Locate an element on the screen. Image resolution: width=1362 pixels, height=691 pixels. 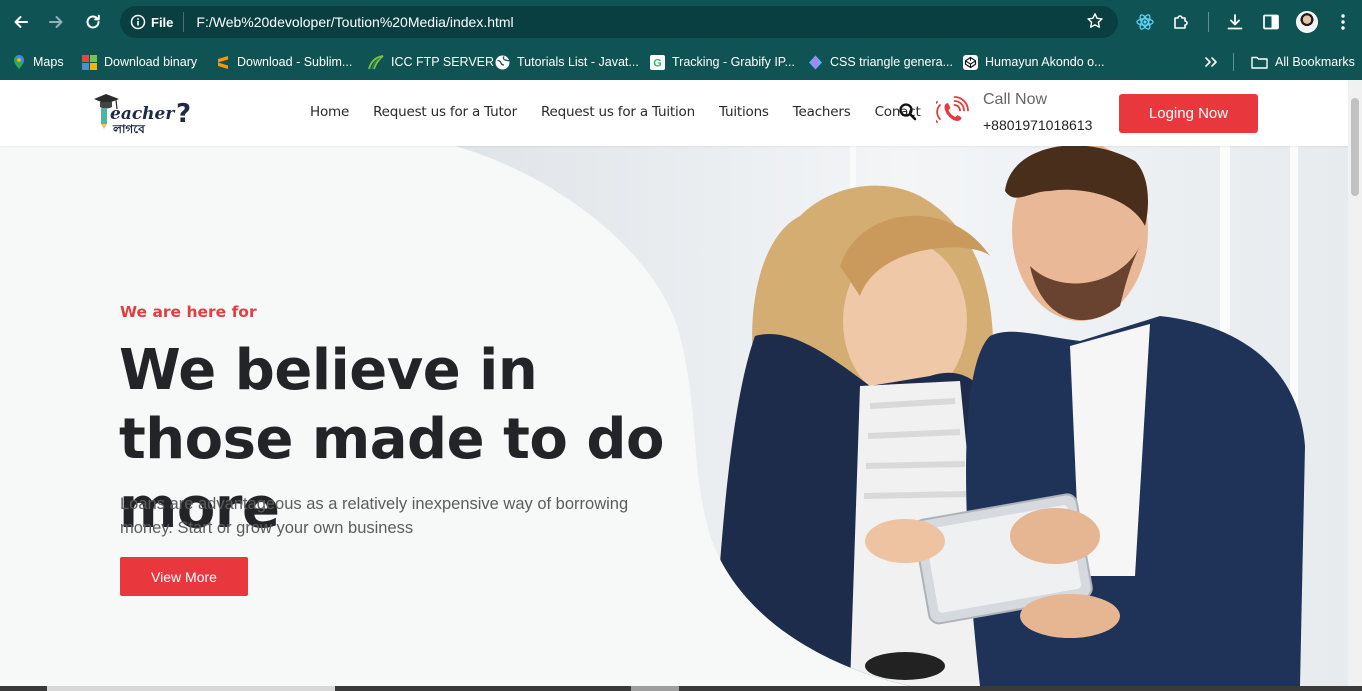
arrow-right-icon is located at coordinates (56, 22).